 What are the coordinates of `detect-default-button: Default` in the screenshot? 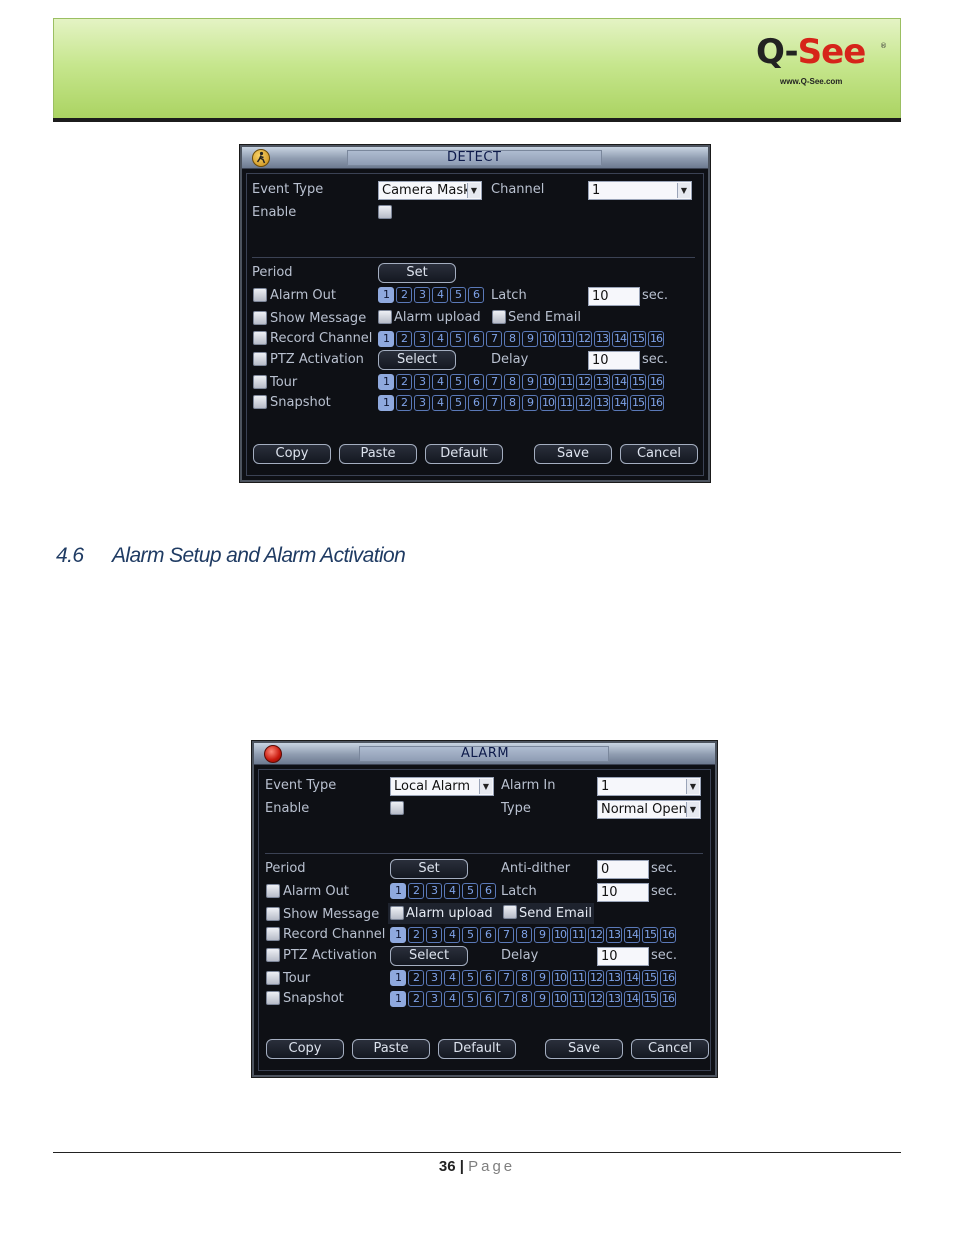 It's located at (464, 454).